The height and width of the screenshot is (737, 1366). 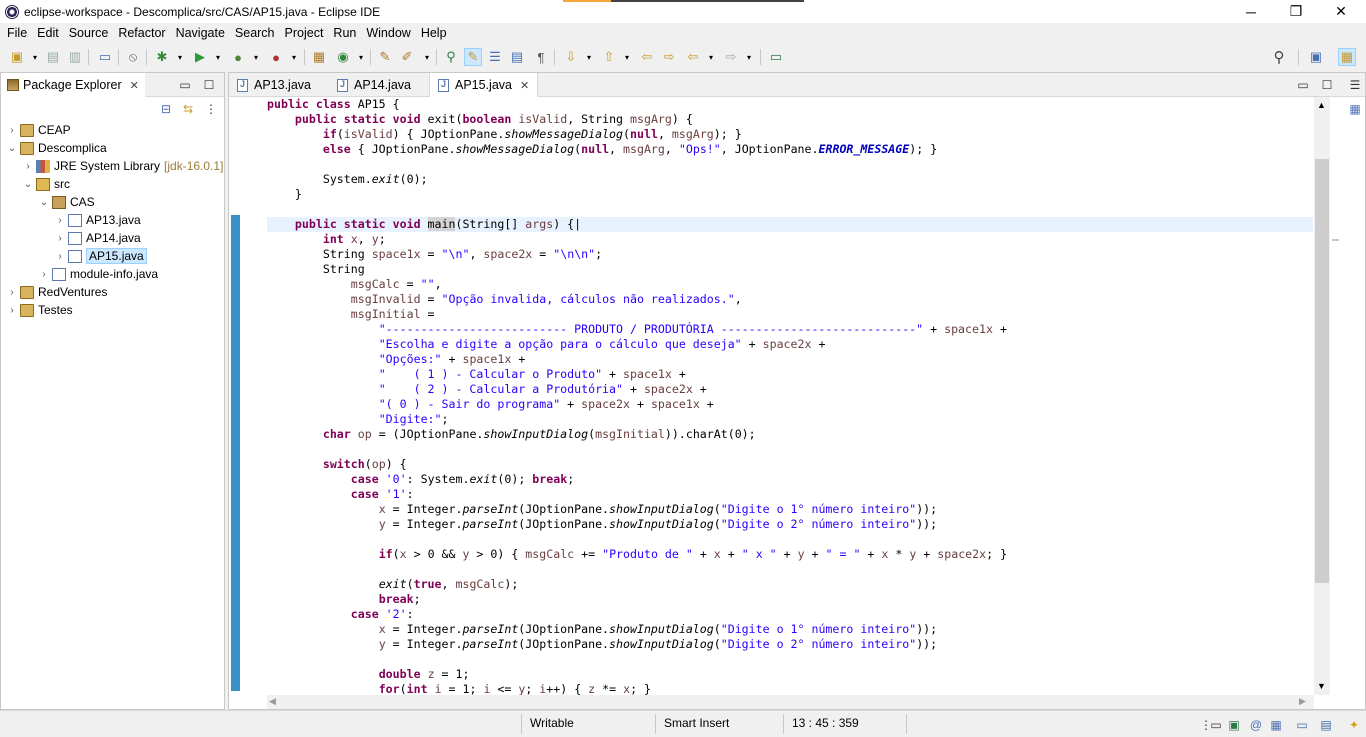 I want to click on mark-occurrences-icon: ✎, so click(x=473, y=57).